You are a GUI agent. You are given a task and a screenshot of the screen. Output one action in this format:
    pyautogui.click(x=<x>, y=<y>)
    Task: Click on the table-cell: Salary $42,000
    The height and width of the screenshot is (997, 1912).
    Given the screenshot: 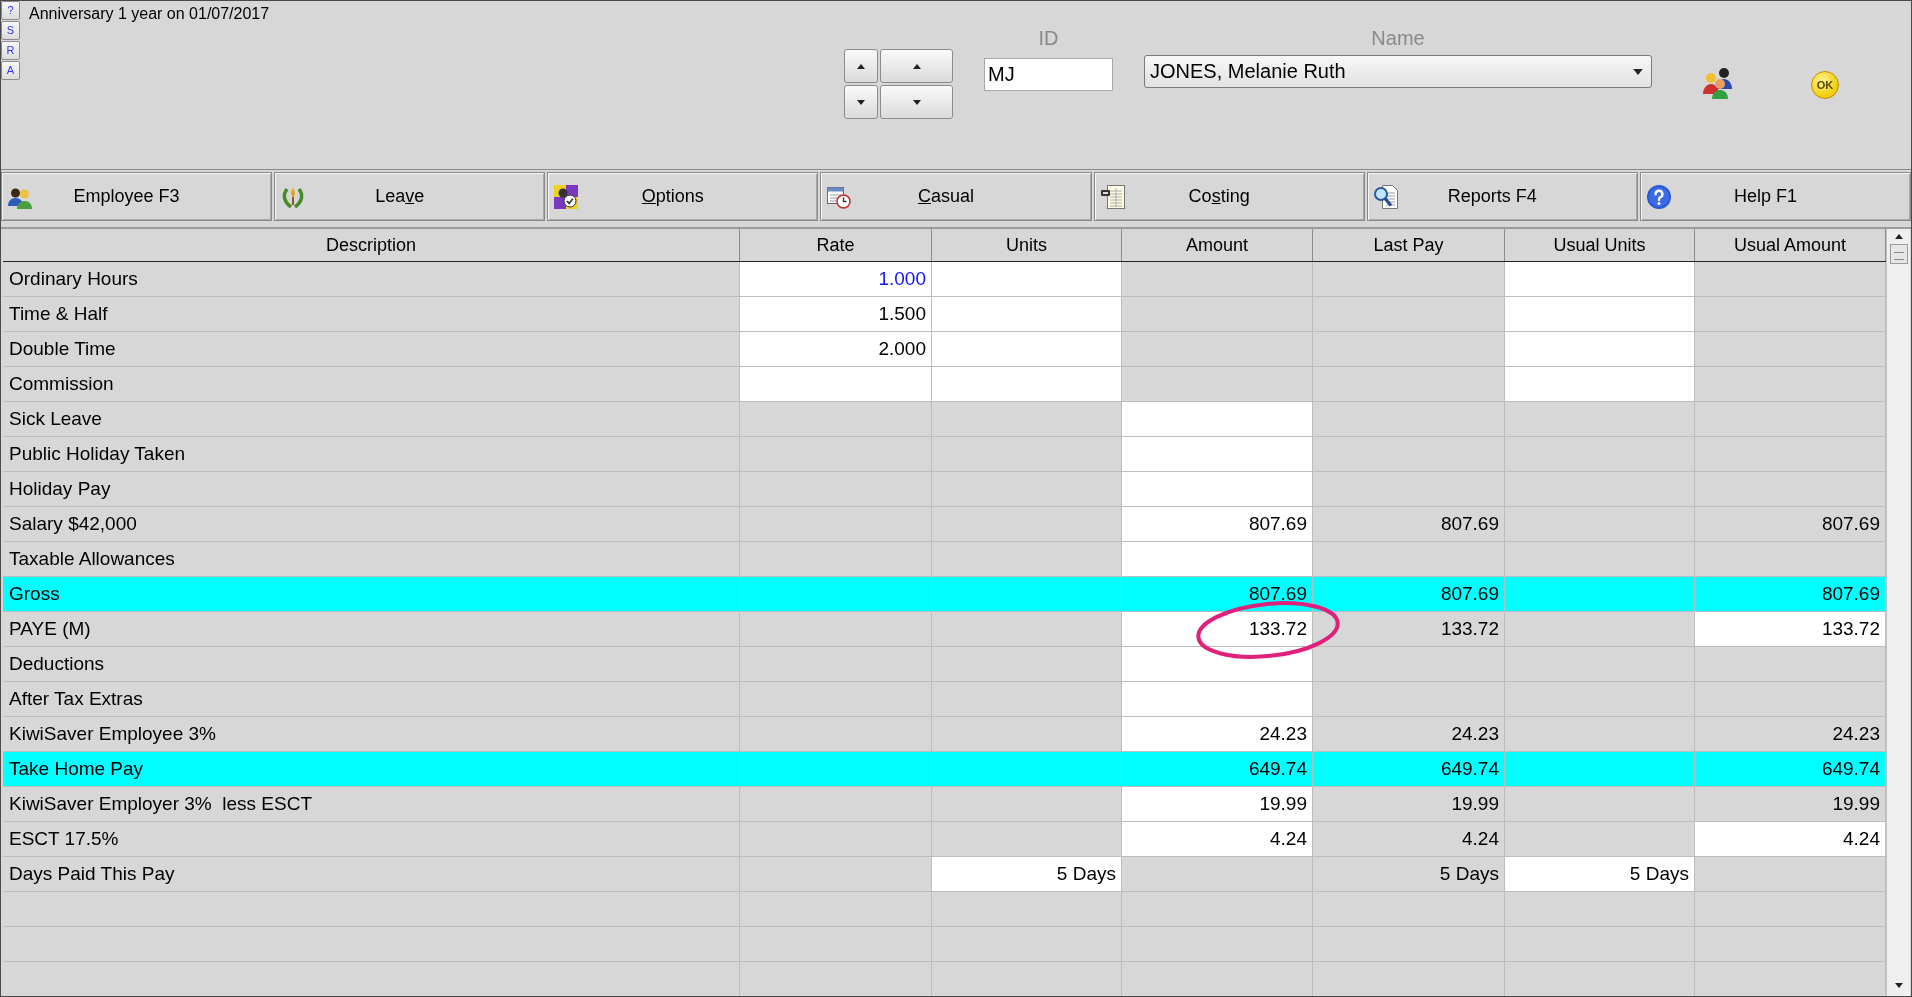 What is the action you would take?
    pyautogui.click(x=371, y=524)
    